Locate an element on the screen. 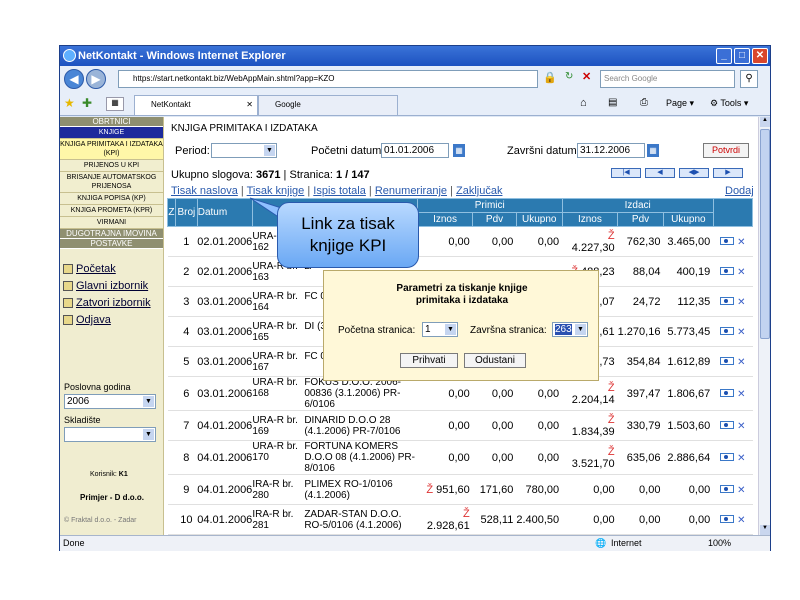  sidebar-menu-item: PRIJENOS U KPI is located at coordinates (111, 166).